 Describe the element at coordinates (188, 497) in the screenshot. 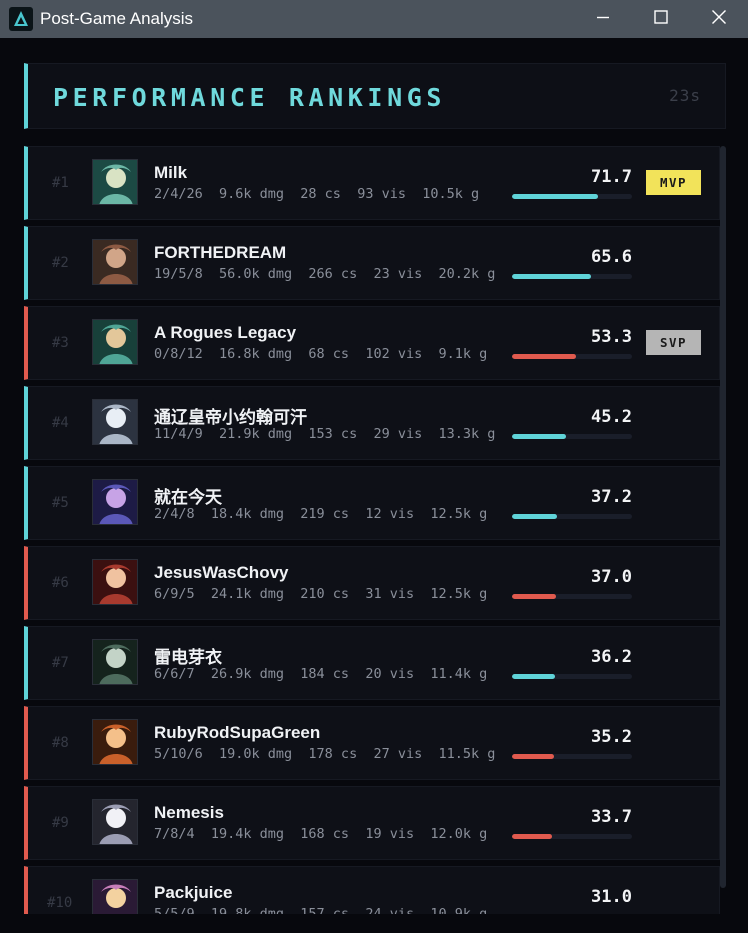

I see `player-name: 就在今天` at that location.